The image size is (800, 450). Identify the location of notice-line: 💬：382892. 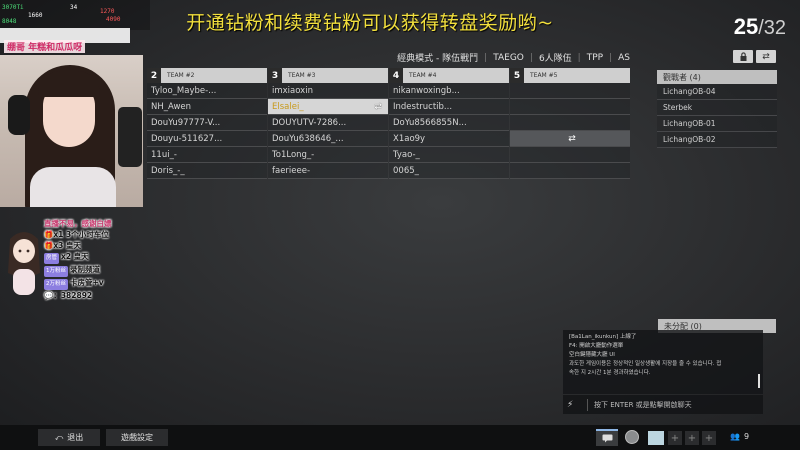
(68, 295).